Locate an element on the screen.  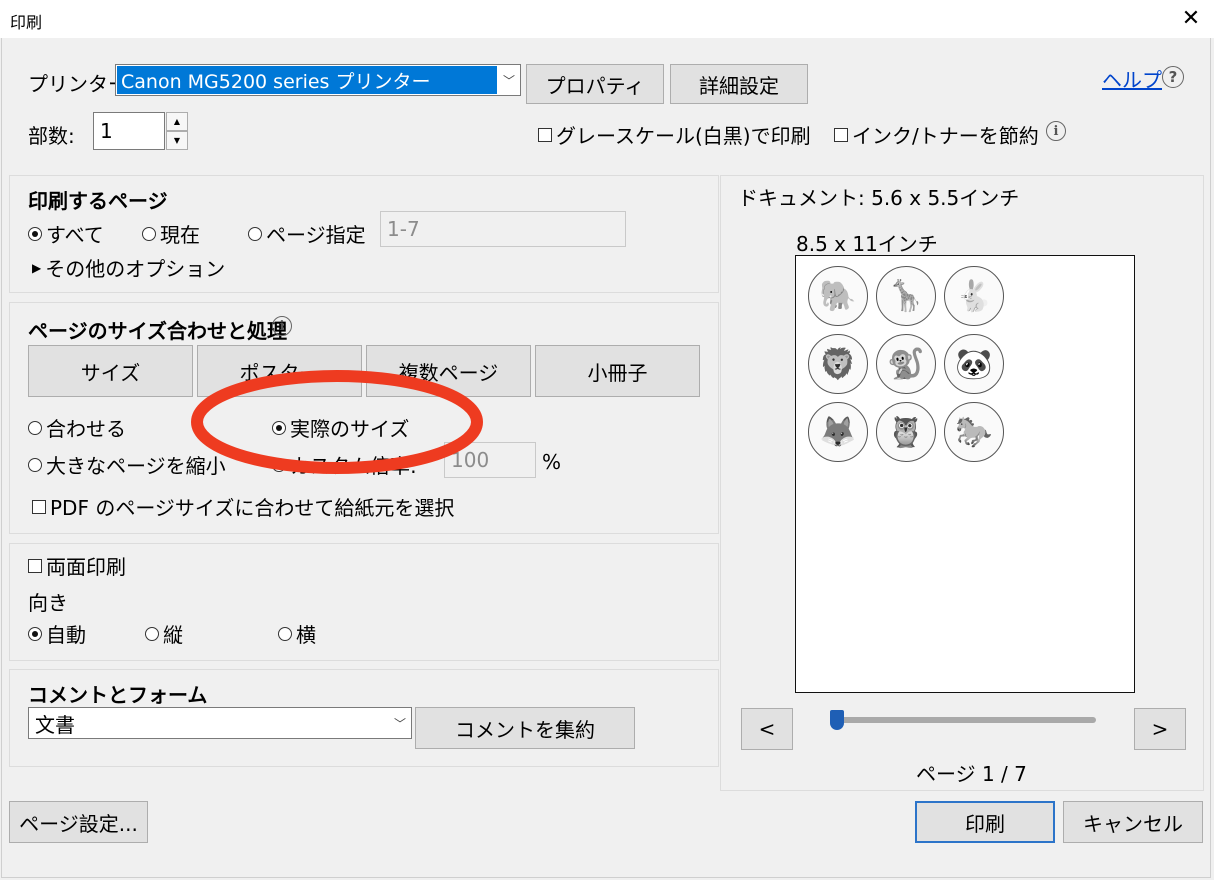
help-link: ヘルプ is located at coordinates (1132, 78).